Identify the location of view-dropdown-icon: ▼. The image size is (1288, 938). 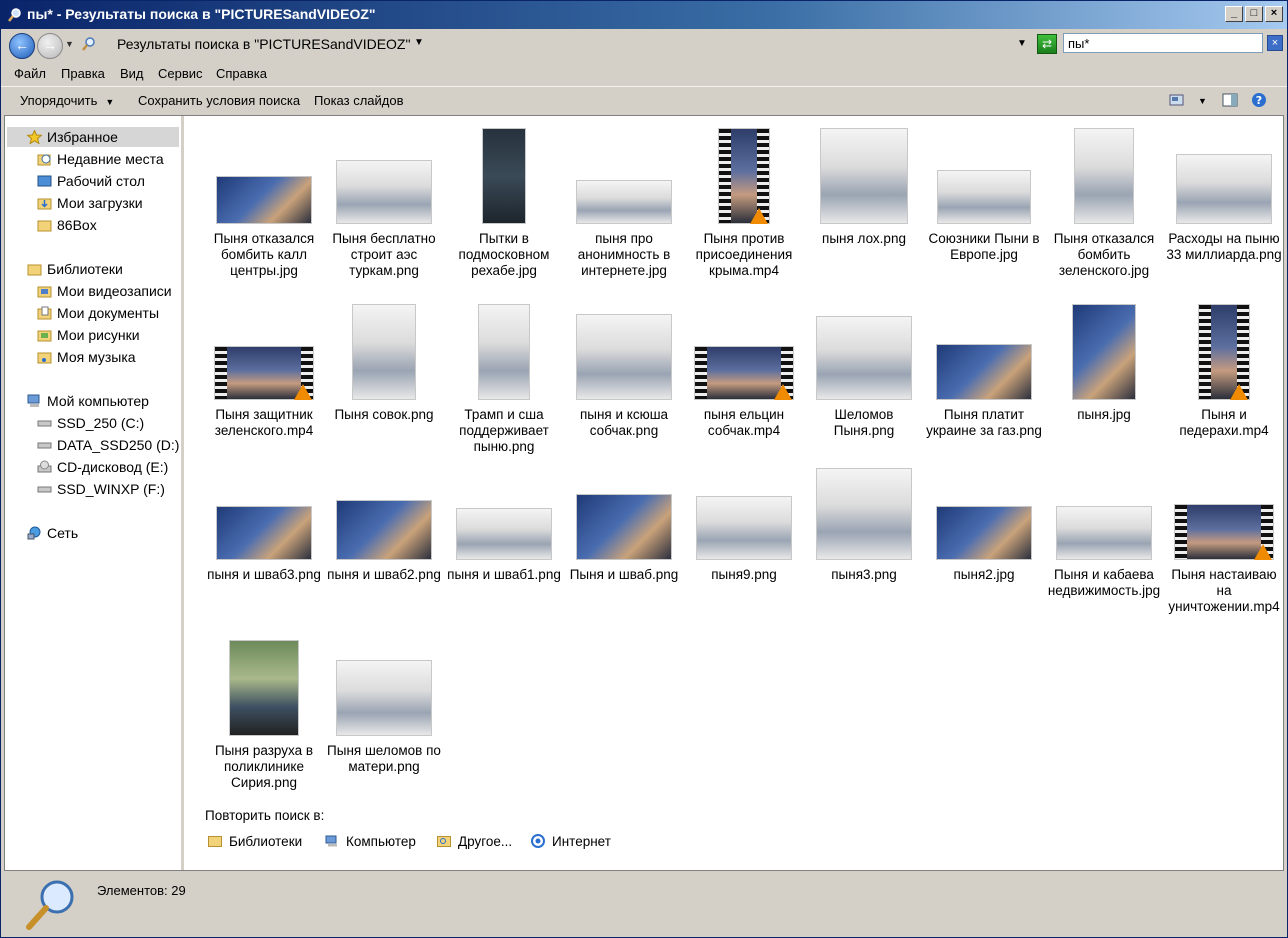
(1202, 101).